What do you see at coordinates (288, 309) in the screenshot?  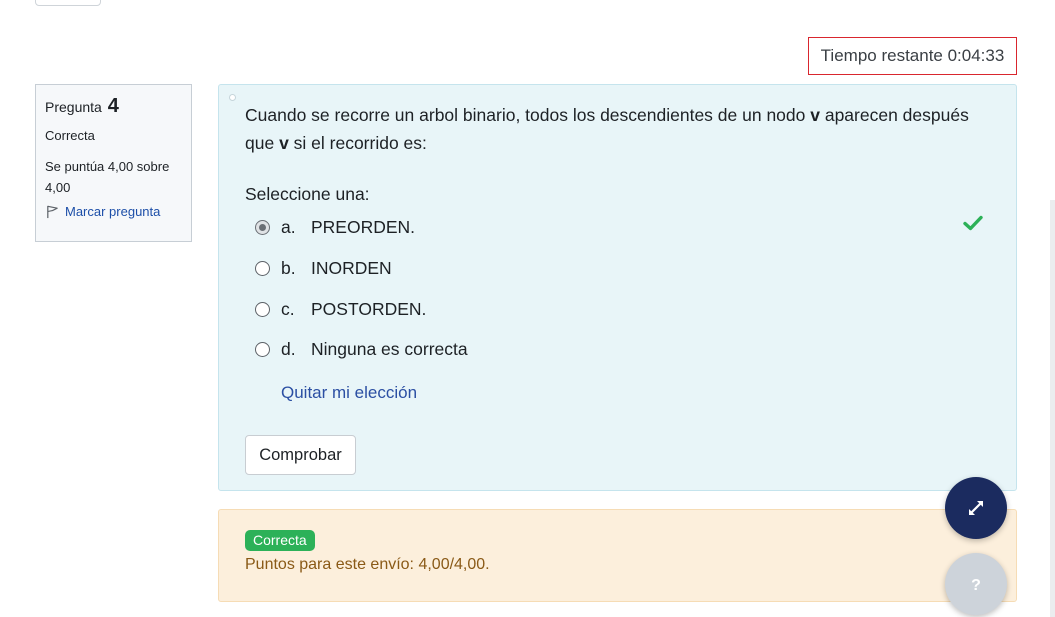 I see `answer-letter: c.` at bounding box center [288, 309].